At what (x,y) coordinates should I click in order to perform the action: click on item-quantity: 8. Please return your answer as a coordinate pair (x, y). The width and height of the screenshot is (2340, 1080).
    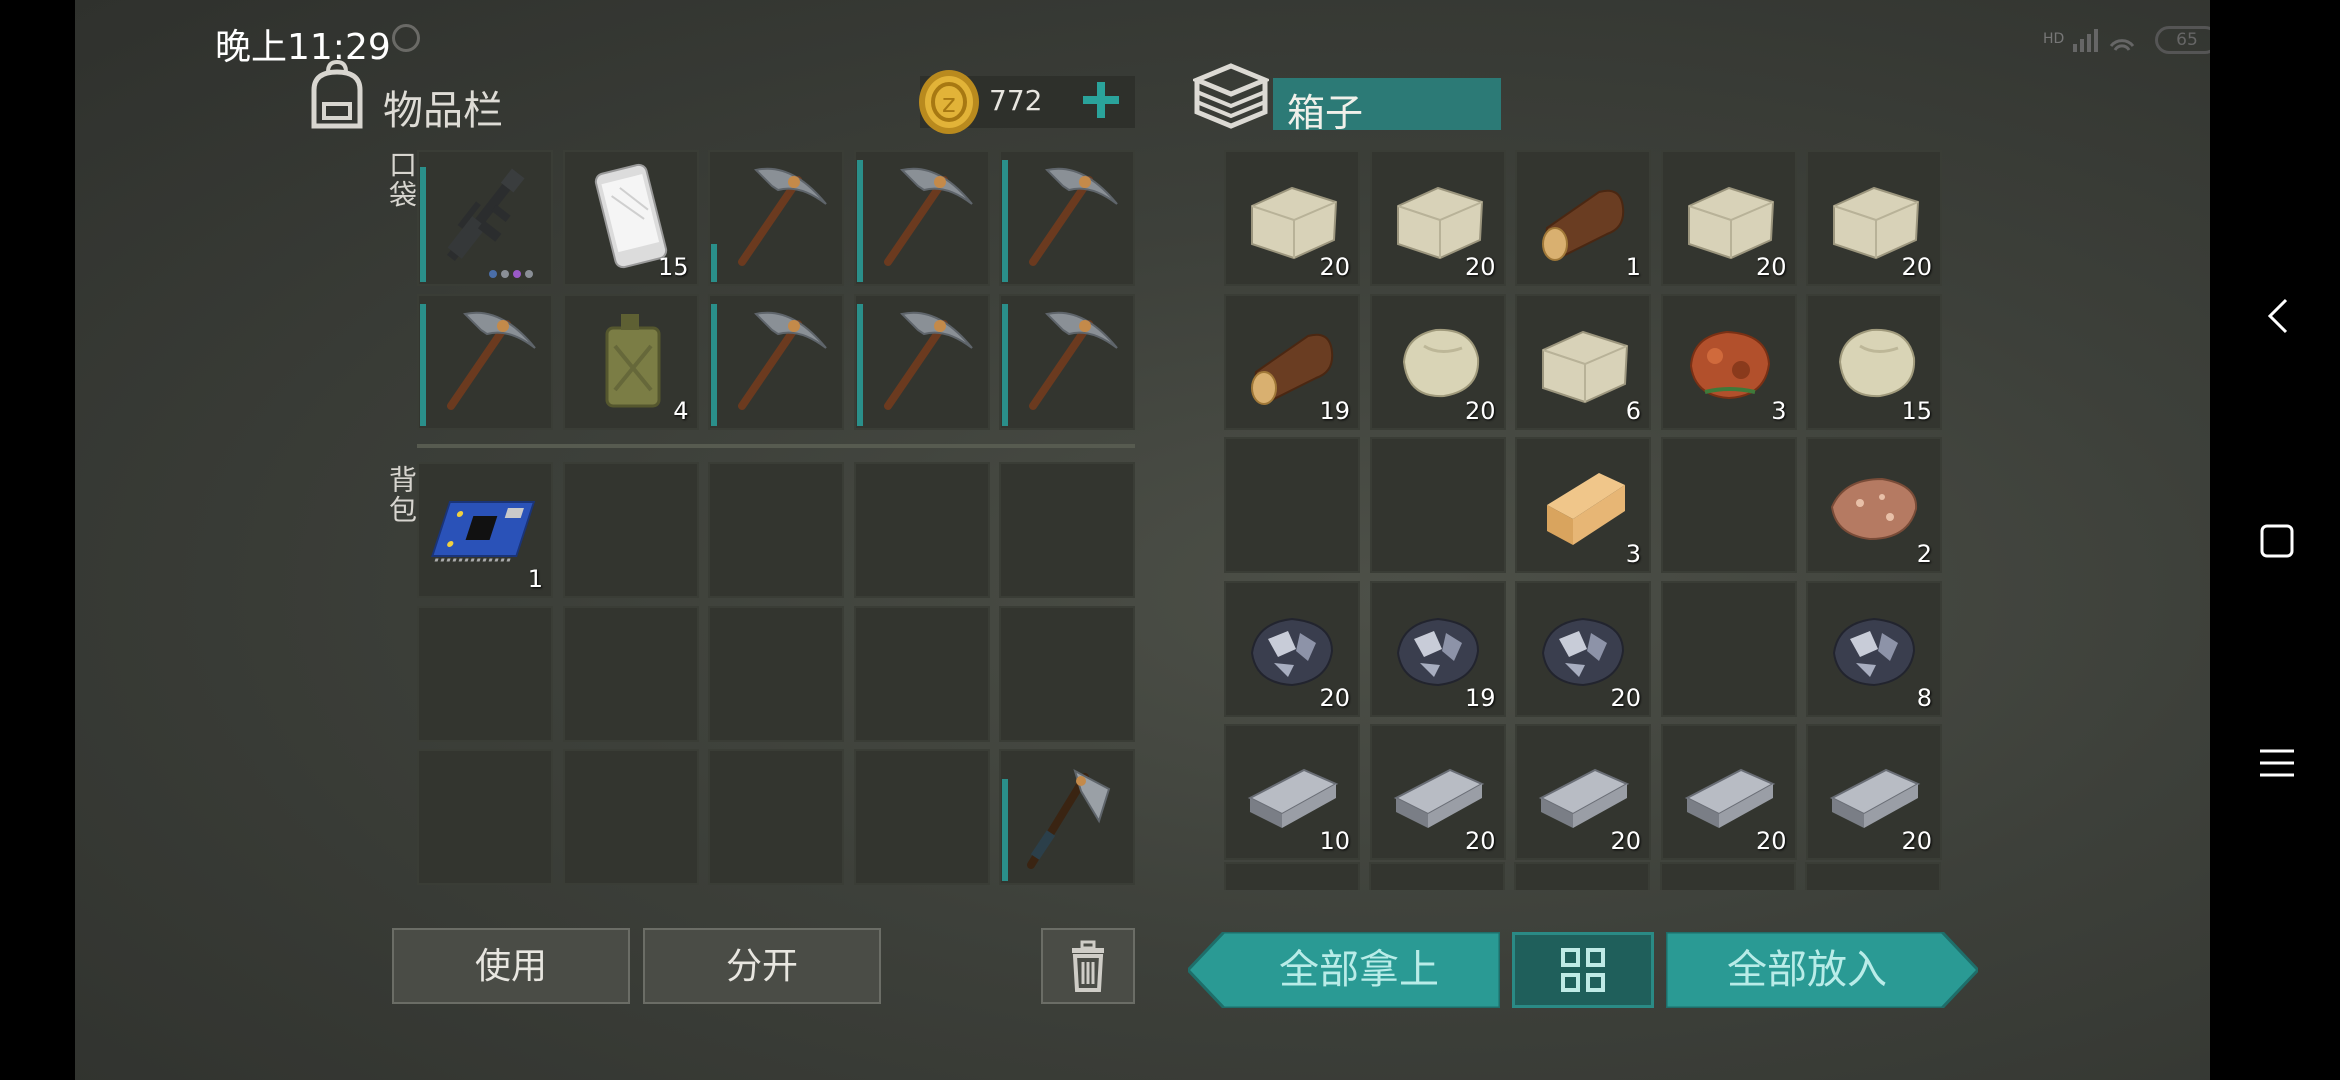
    Looking at the image, I should click on (1924, 697).